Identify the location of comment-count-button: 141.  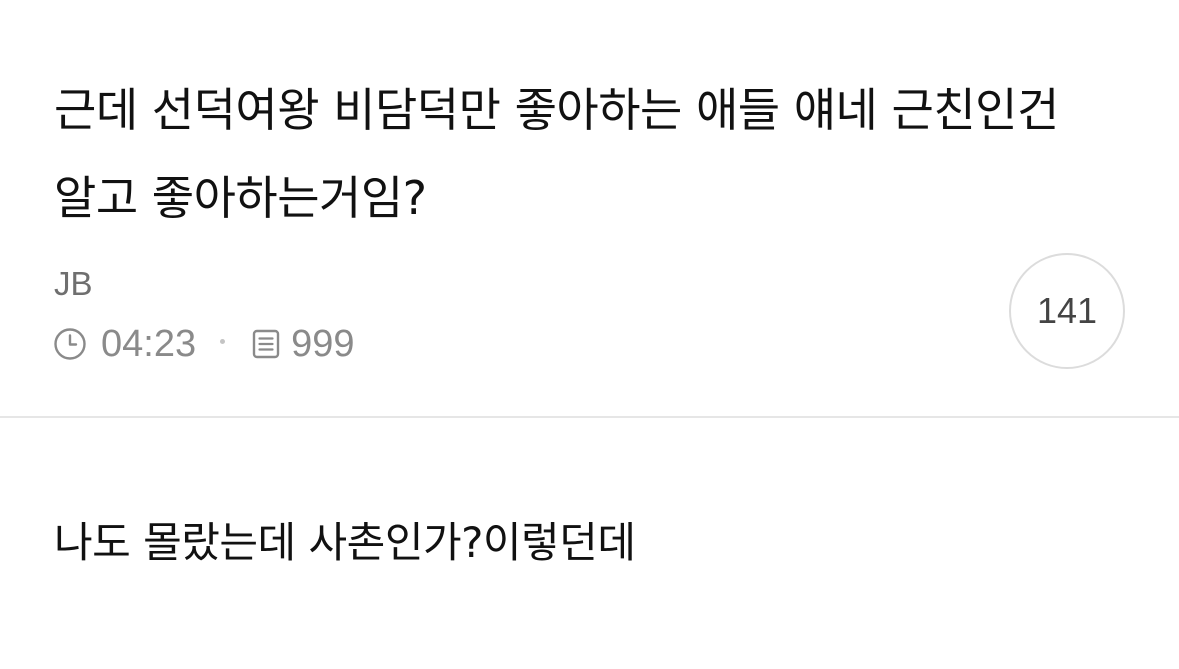
(1067, 311).